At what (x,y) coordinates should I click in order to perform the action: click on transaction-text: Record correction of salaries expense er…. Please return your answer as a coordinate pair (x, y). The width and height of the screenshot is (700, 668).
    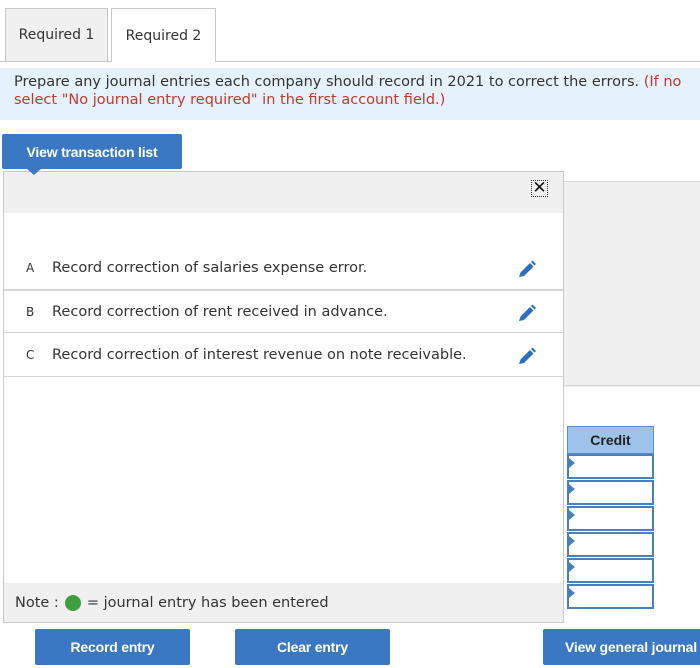
    Looking at the image, I should click on (210, 268).